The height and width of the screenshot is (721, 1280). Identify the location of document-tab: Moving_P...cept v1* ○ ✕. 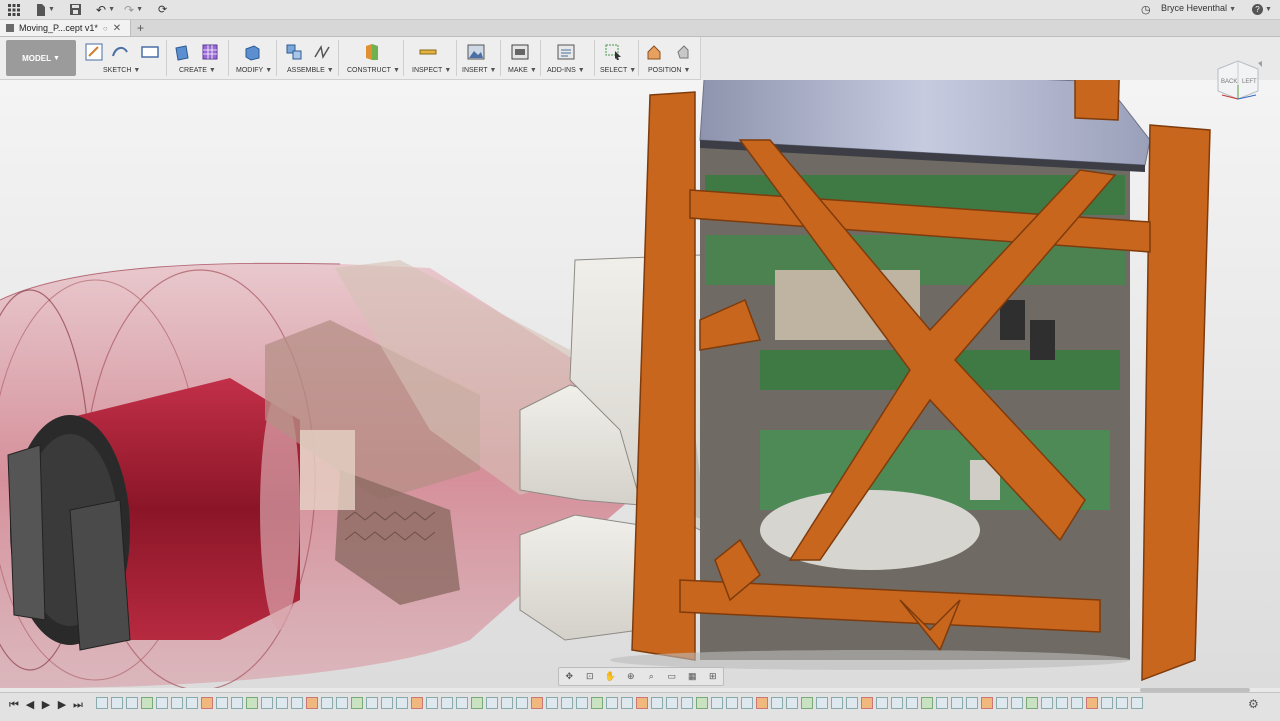
(65, 28).